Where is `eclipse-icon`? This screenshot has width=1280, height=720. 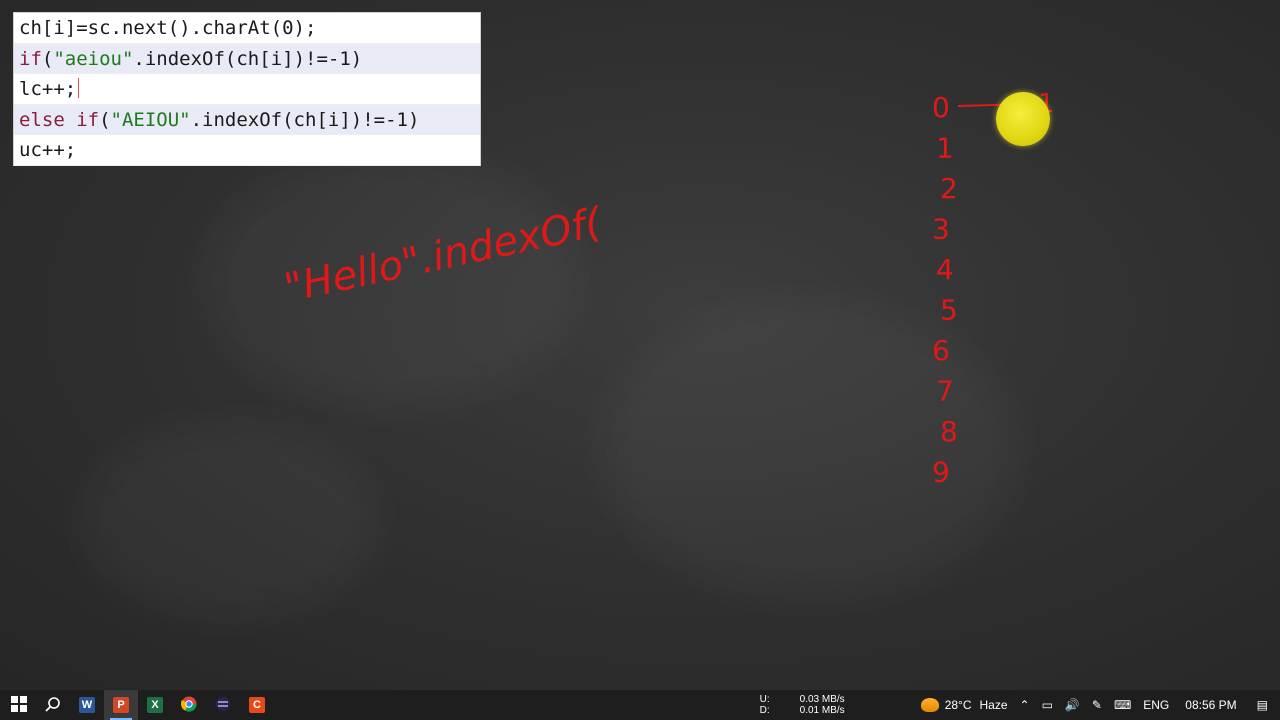
eclipse-icon is located at coordinates (223, 705).